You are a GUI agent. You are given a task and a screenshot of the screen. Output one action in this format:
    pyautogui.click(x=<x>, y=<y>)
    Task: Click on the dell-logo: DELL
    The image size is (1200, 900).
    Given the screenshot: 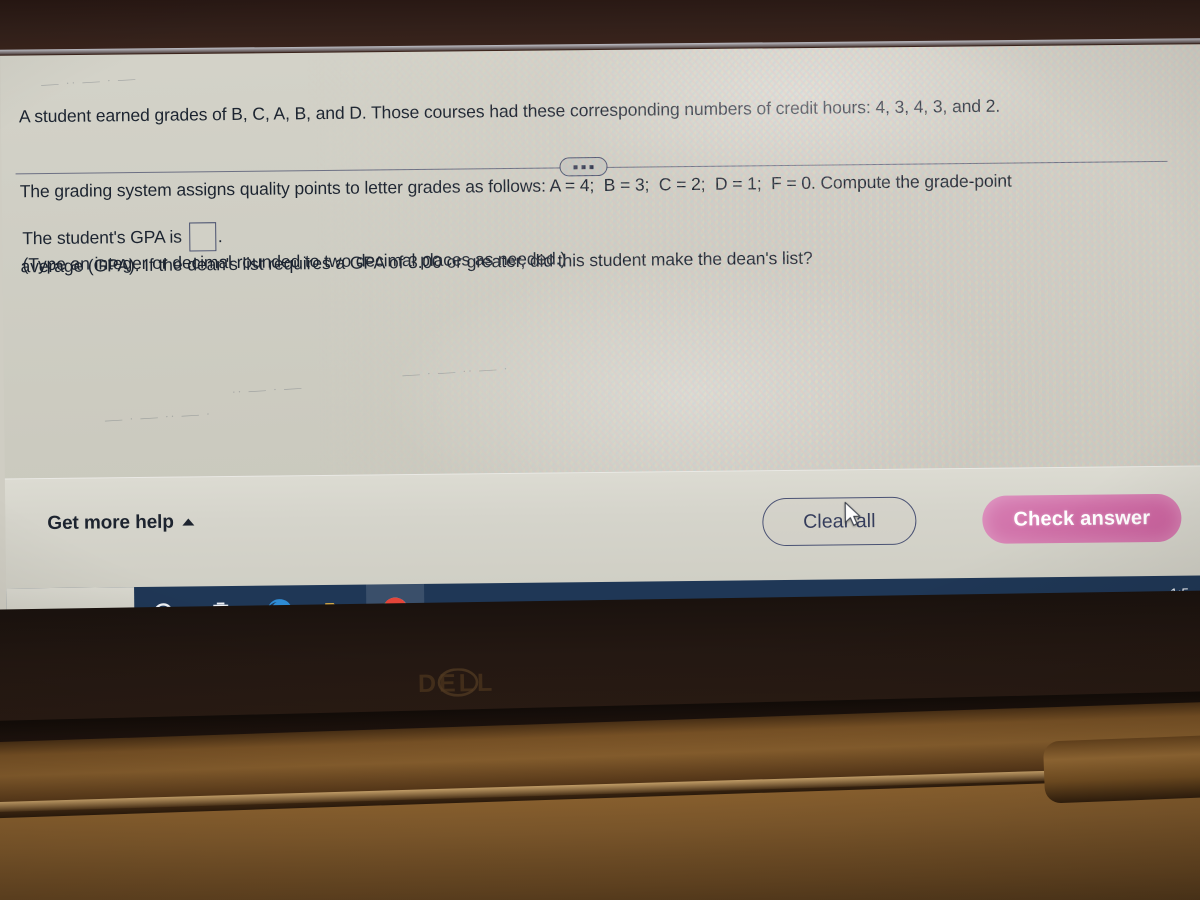 What is the action you would take?
    pyautogui.click(x=457, y=683)
    